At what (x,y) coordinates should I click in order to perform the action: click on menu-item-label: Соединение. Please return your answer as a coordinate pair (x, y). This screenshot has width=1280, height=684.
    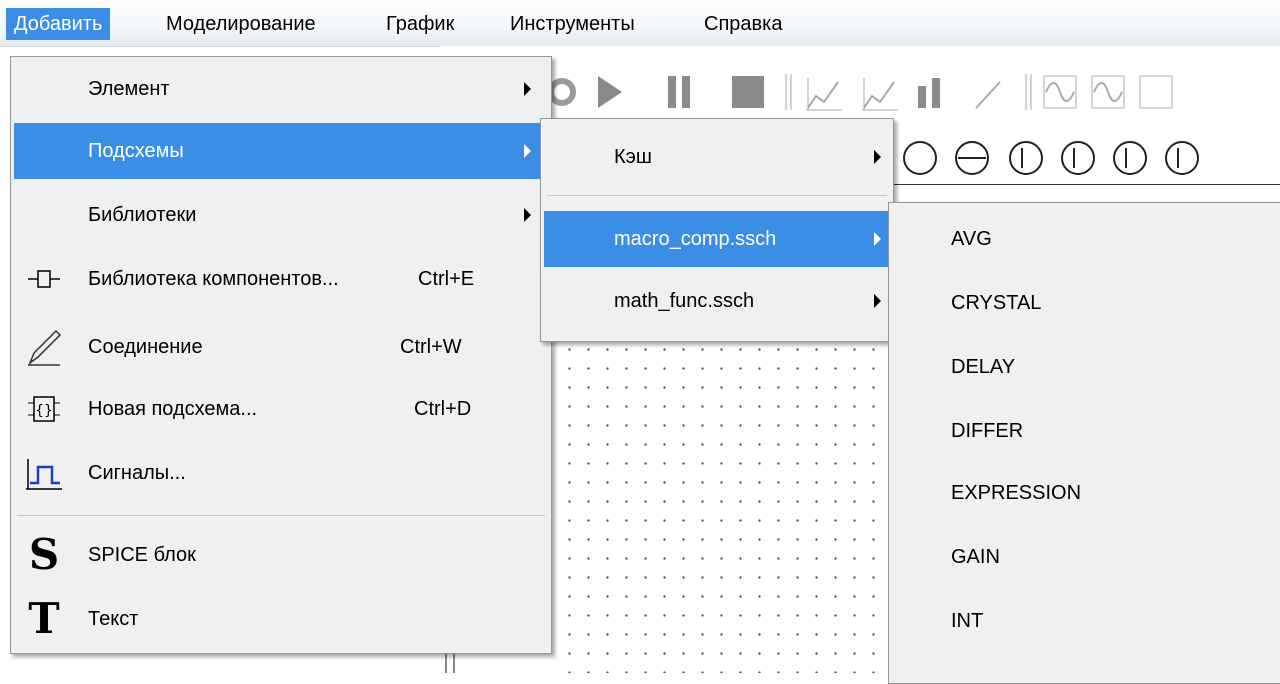
    Looking at the image, I should click on (145, 347).